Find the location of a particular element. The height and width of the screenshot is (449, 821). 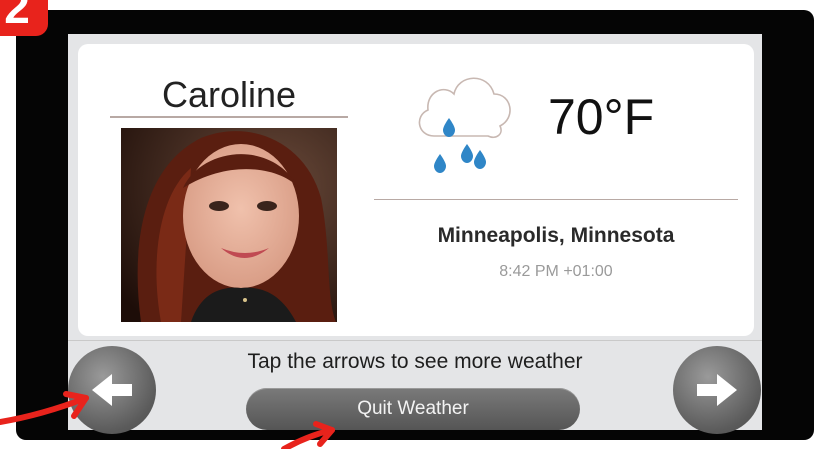

arrow-right-icon is located at coordinates (717, 390).